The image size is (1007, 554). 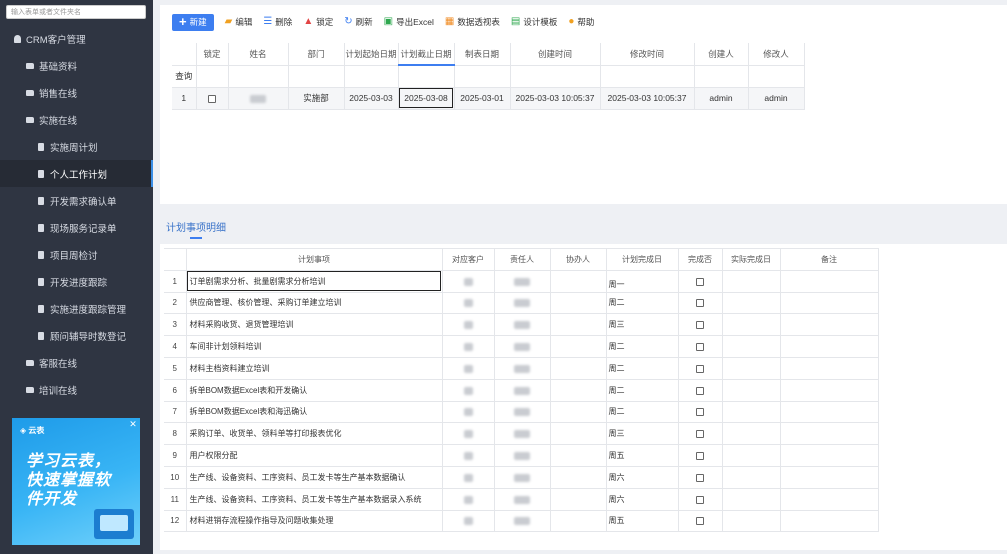 What do you see at coordinates (76, 389) in the screenshot?
I see `sidebar-item-training-online: 培训在线` at bounding box center [76, 389].